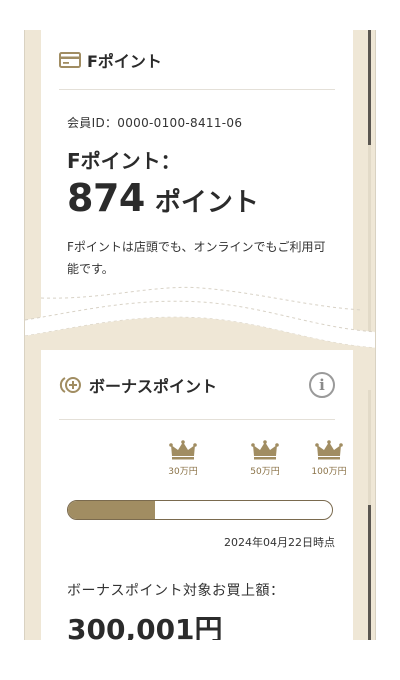 The width and height of the screenshot is (400, 680). Describe the element at coordinates (265, 472) in the screenshot. I see `tier-label: 50万円` at that location.